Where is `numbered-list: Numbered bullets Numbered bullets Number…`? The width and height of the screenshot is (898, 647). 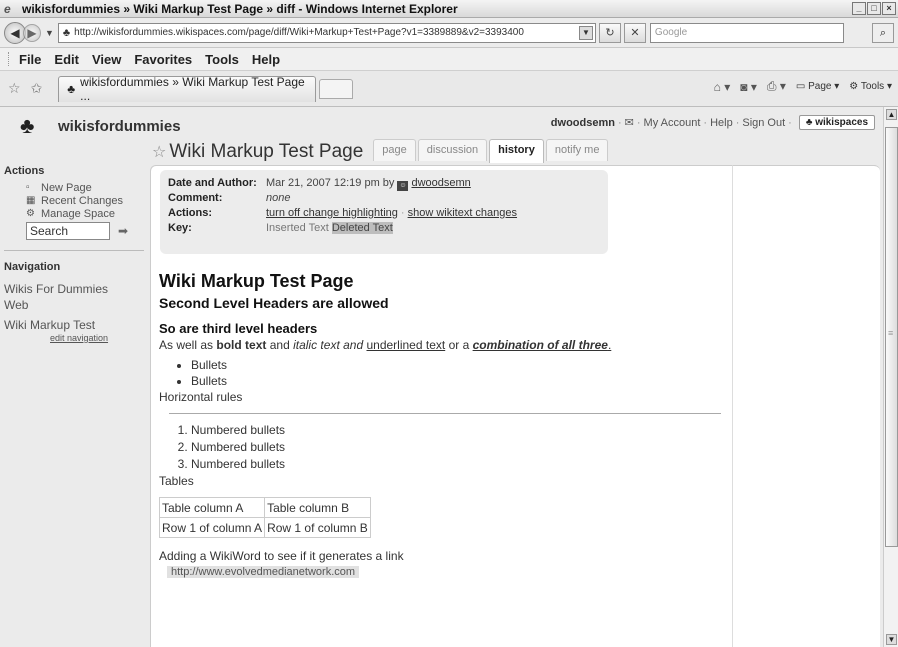 numbered-list: Numbered bullets Numbered bullets Number… is located at coordinates (455, 447).